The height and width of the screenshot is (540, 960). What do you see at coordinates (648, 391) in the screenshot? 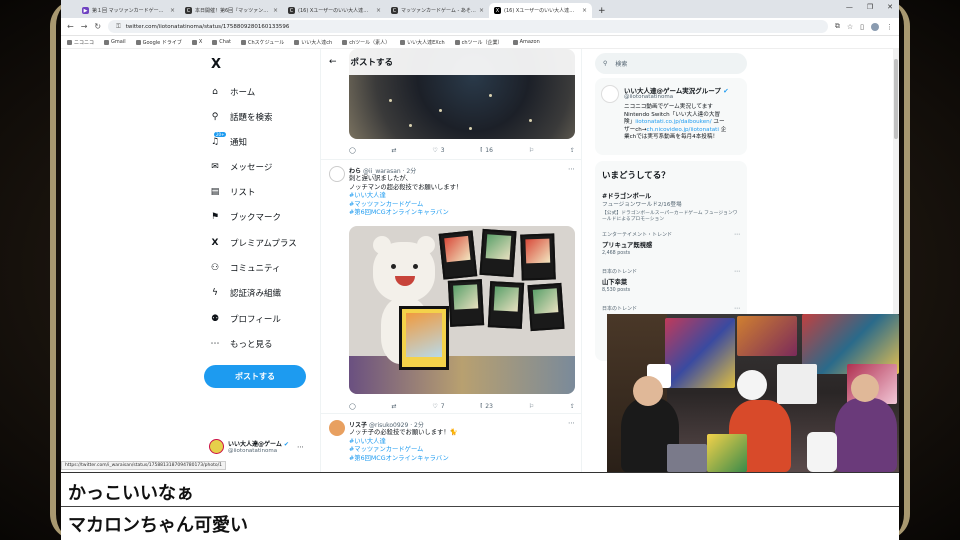
I see `person-head` at bounding box center [648, 391].